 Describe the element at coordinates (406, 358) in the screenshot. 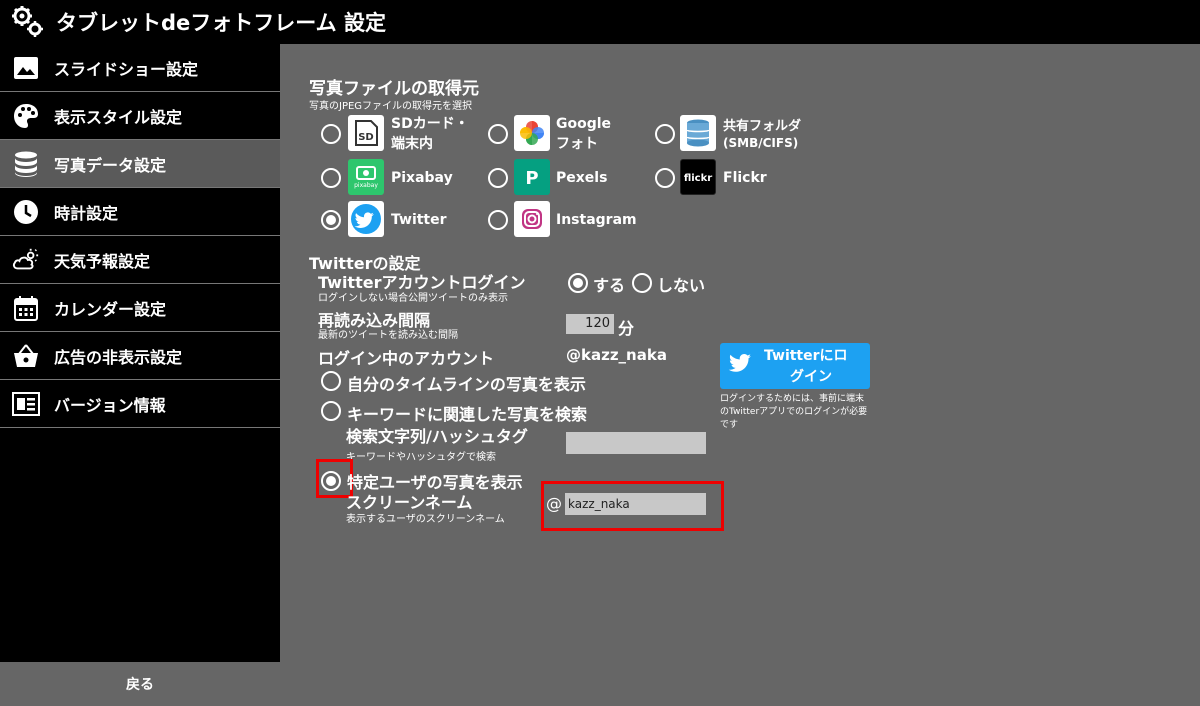

I see `account-title: ログイン中のアカウント` at that location.